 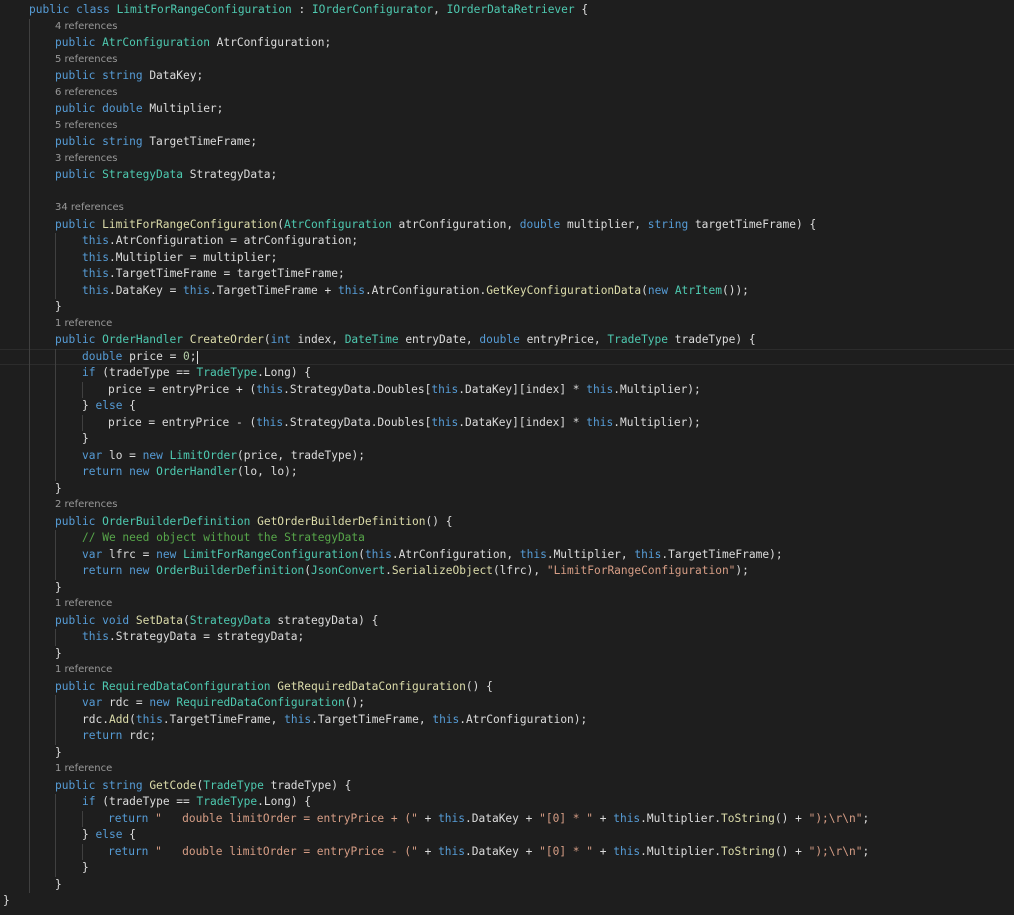 What do you see at coordinates (226, 339) in the screenshot?
I see `code-token: CreateOrder` at bounding box center [226, 339].